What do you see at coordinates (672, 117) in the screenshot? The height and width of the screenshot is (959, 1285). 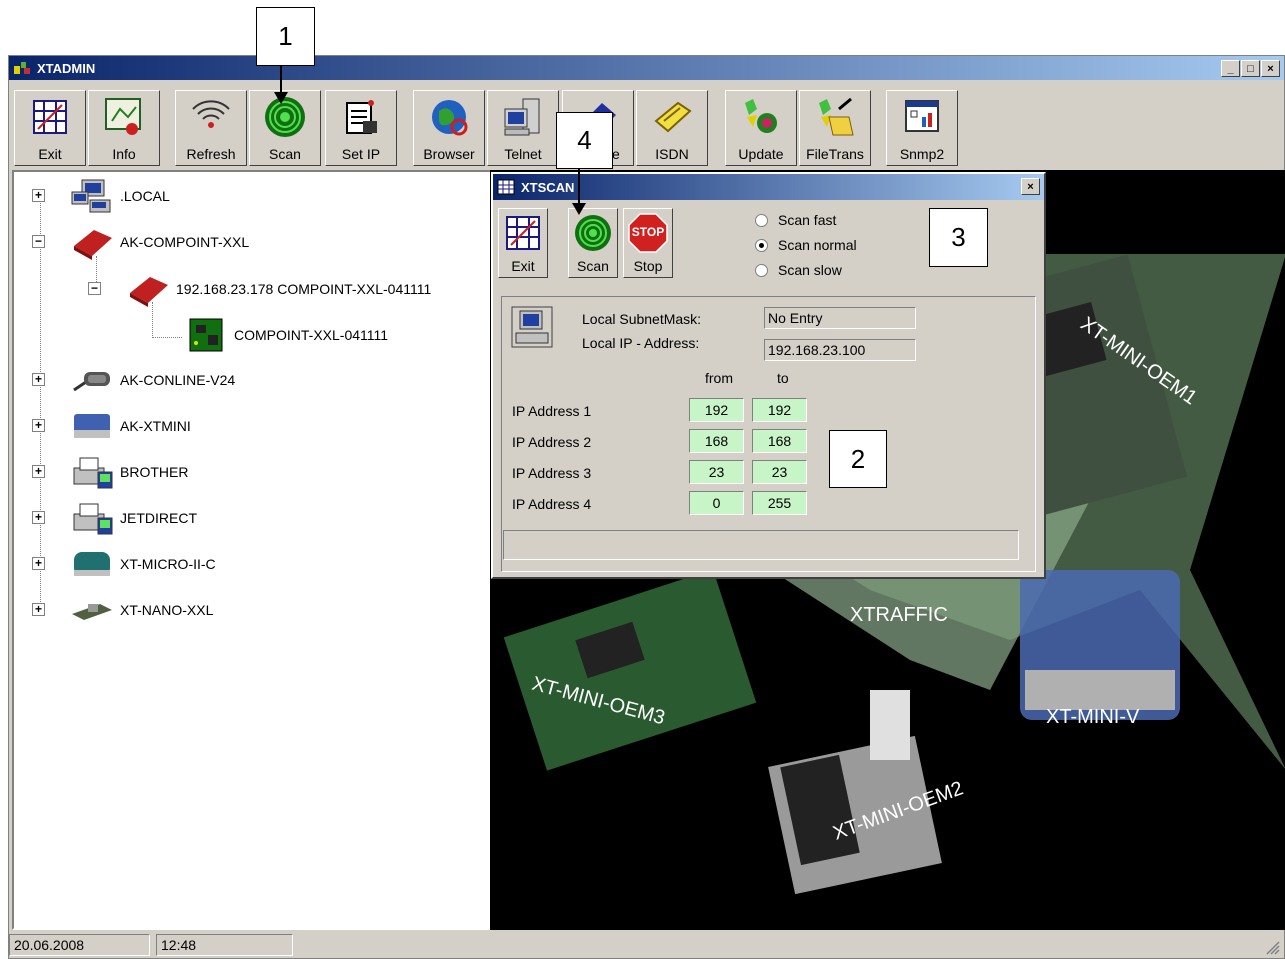 I see `isdn-icon` at bounding box center [672, 117].